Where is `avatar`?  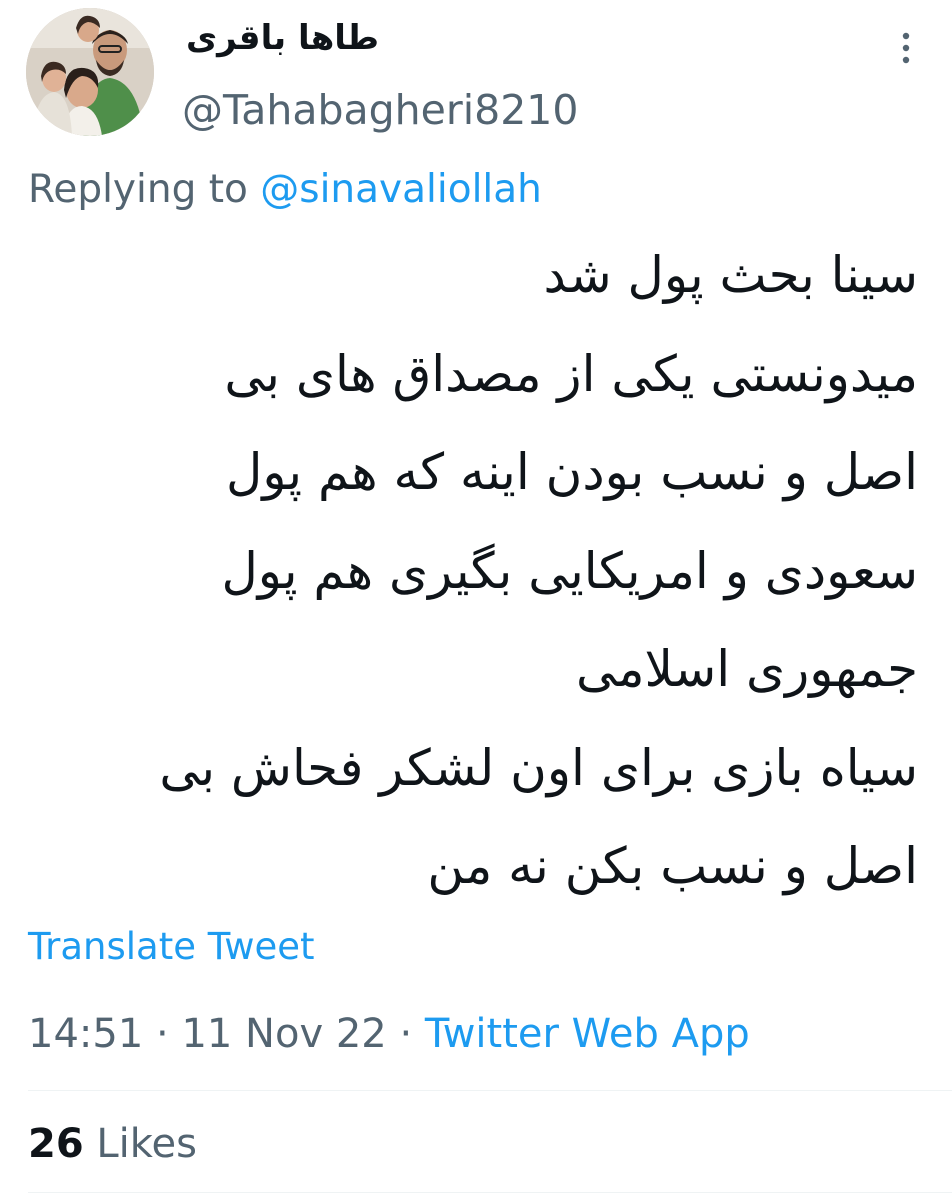
avatar is located at coordinates (90, 72).